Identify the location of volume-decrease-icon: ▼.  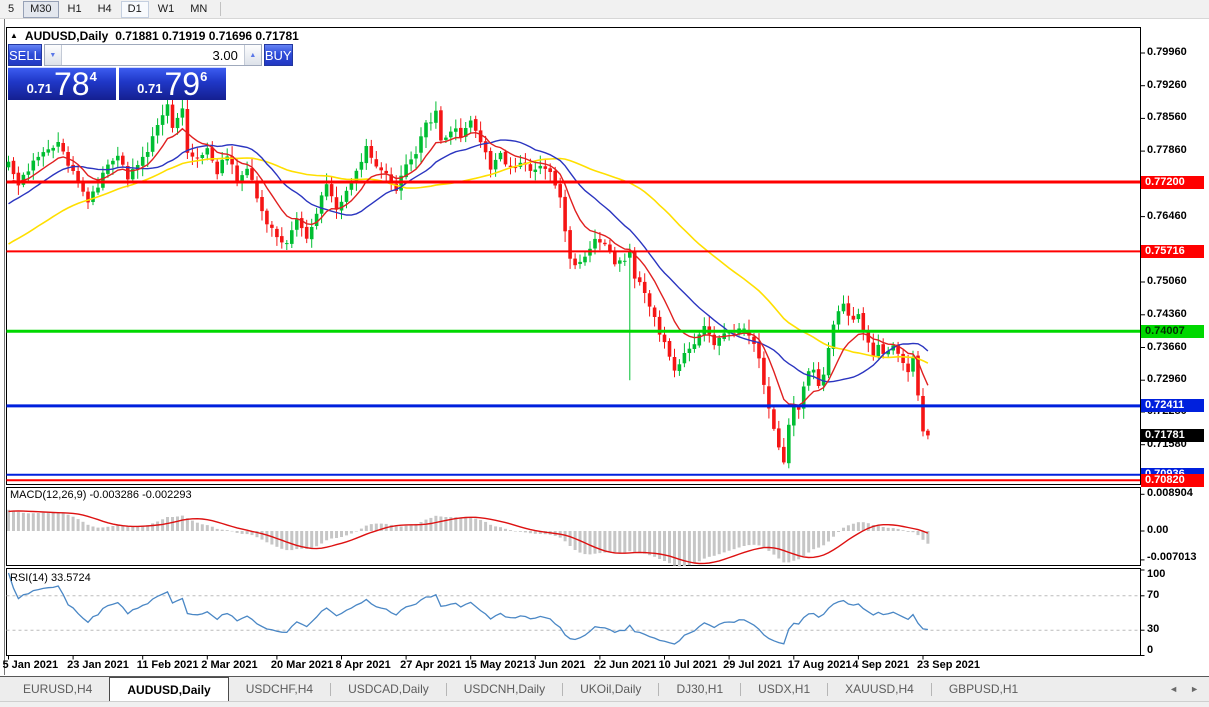
(53, 55).